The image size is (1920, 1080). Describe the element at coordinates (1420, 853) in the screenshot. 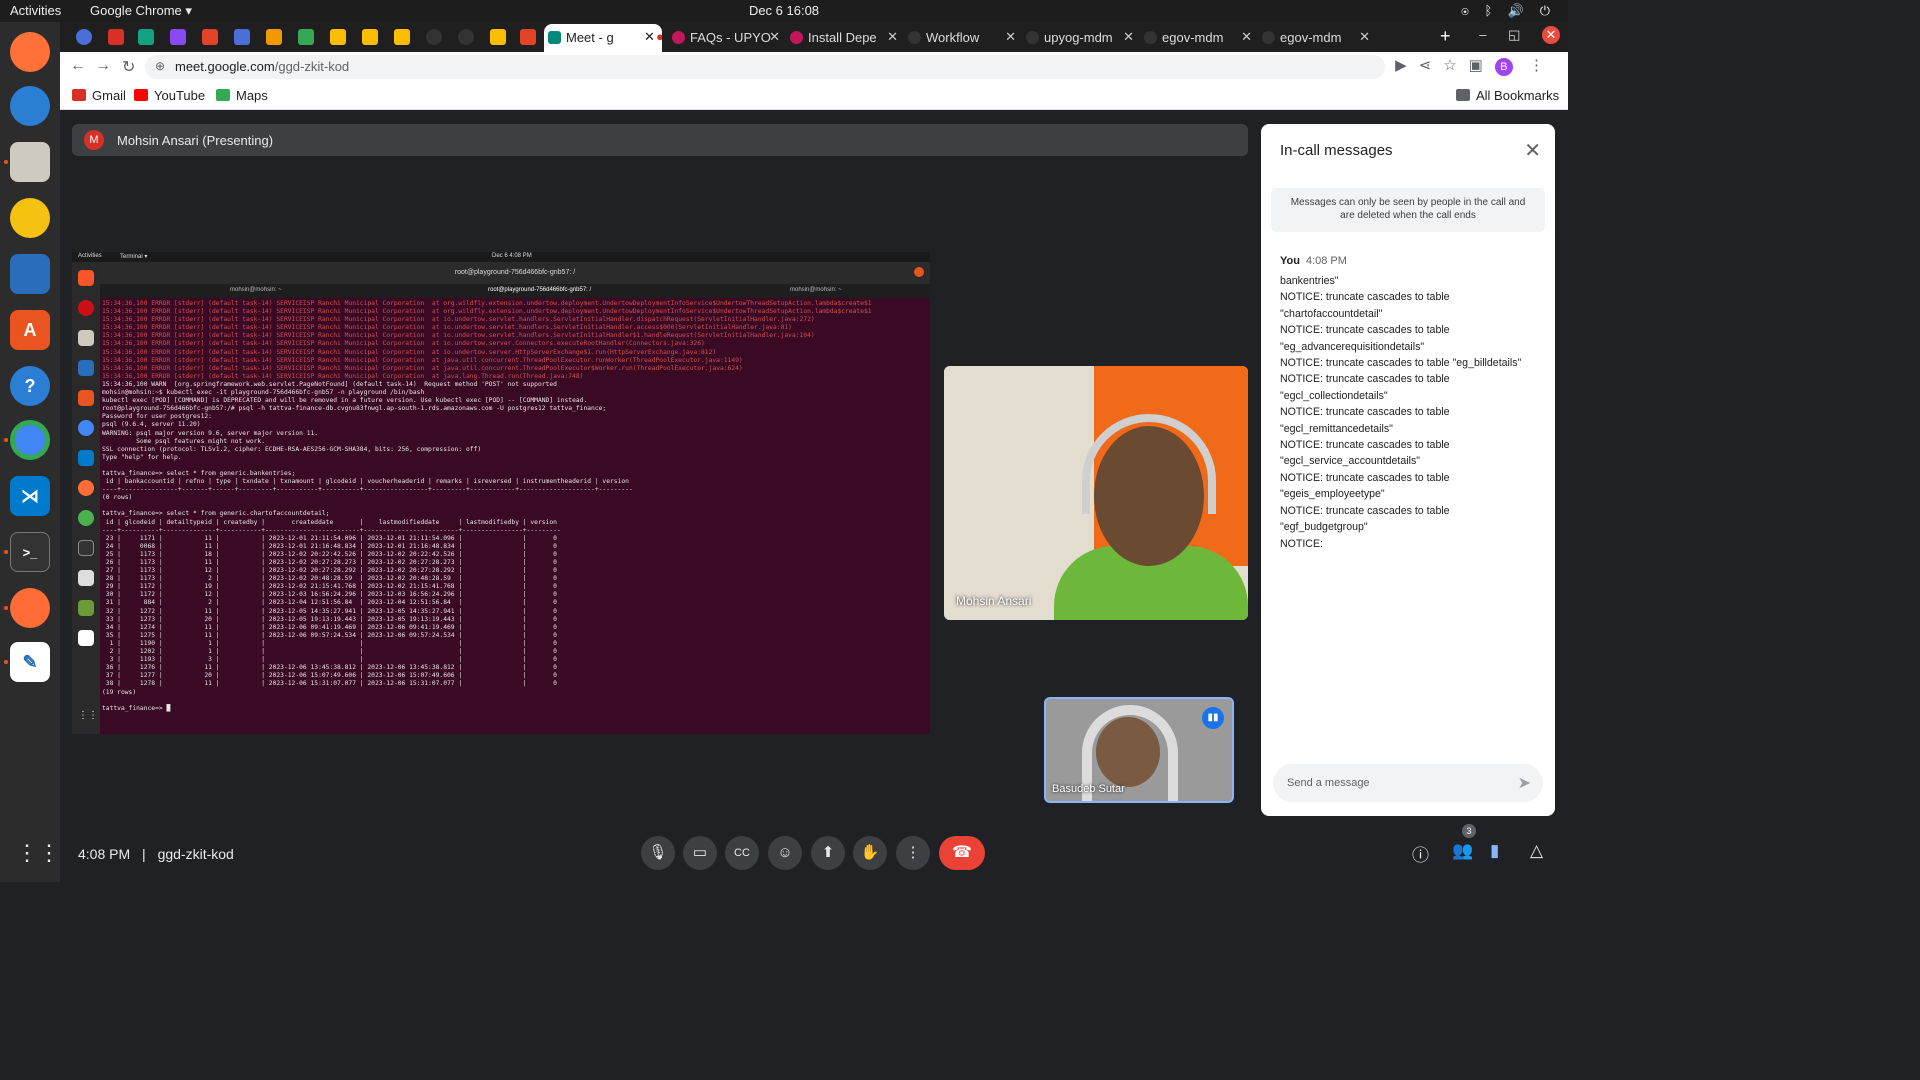

I see `meeting-details-icon: ⓘ` at that location.